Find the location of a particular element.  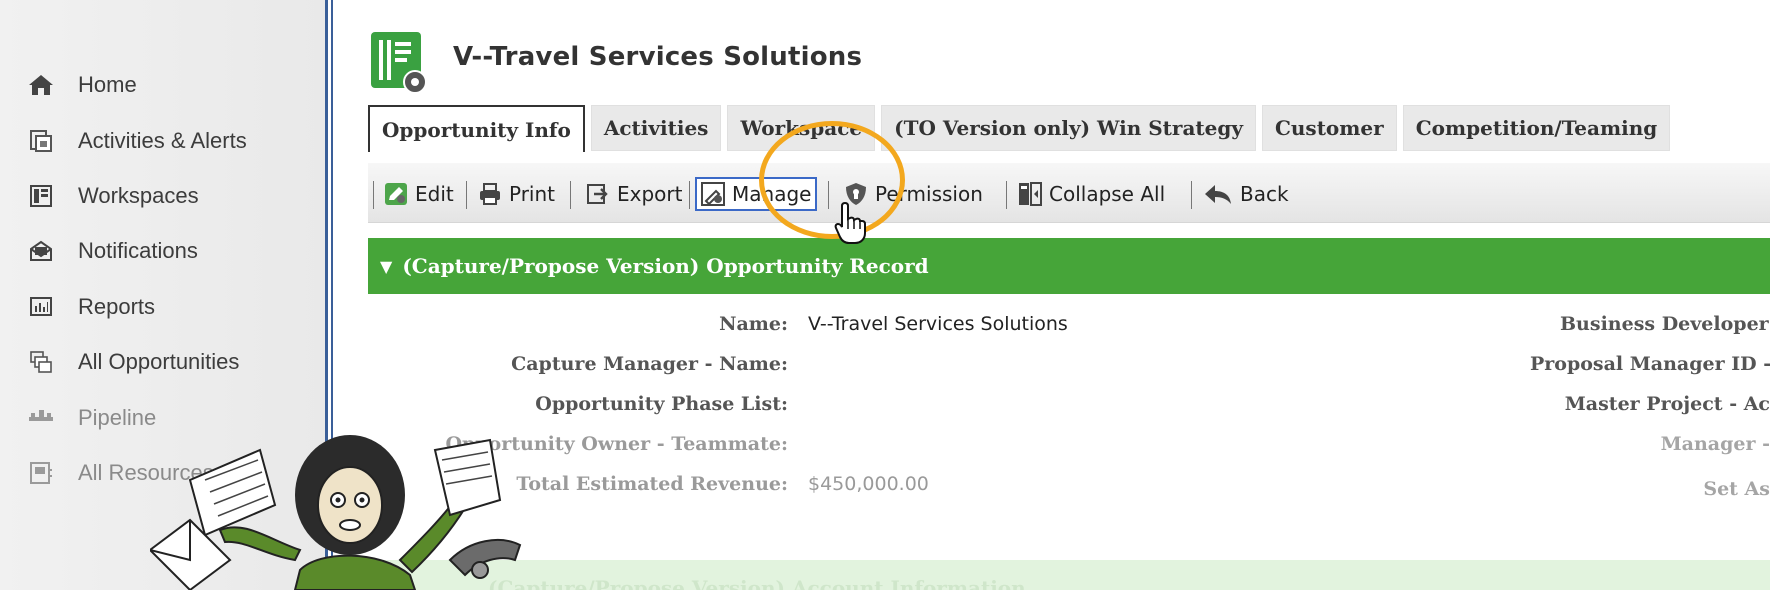

back-button: Back is located at coordinates (1246, 194).